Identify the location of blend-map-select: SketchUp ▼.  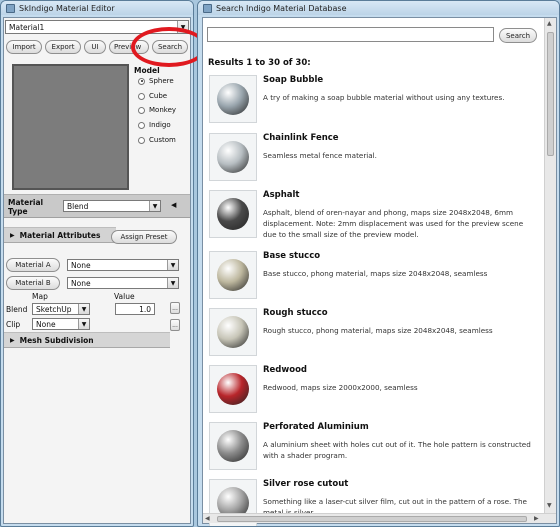
(61, 309).